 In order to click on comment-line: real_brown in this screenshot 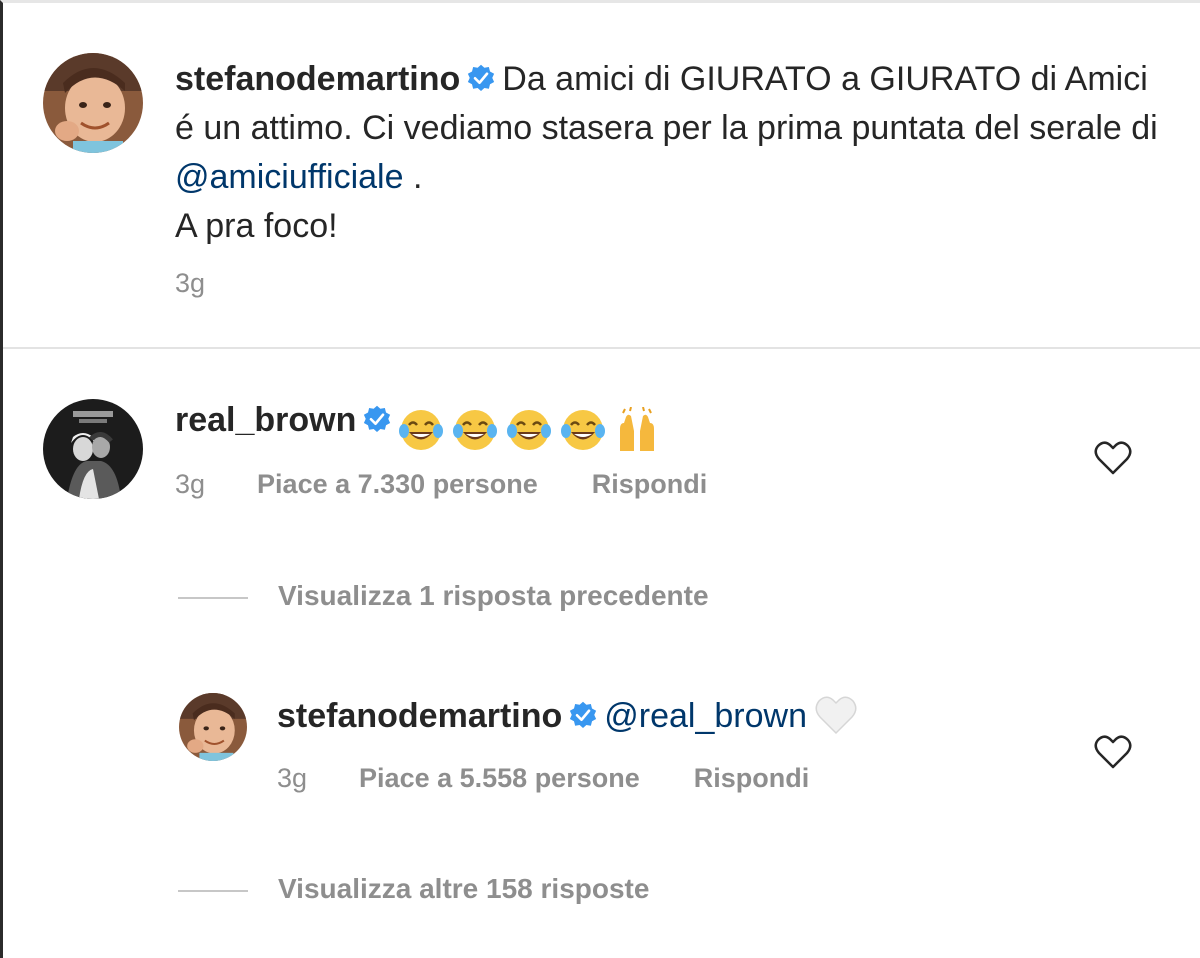, I will do `click(421, 424)`.